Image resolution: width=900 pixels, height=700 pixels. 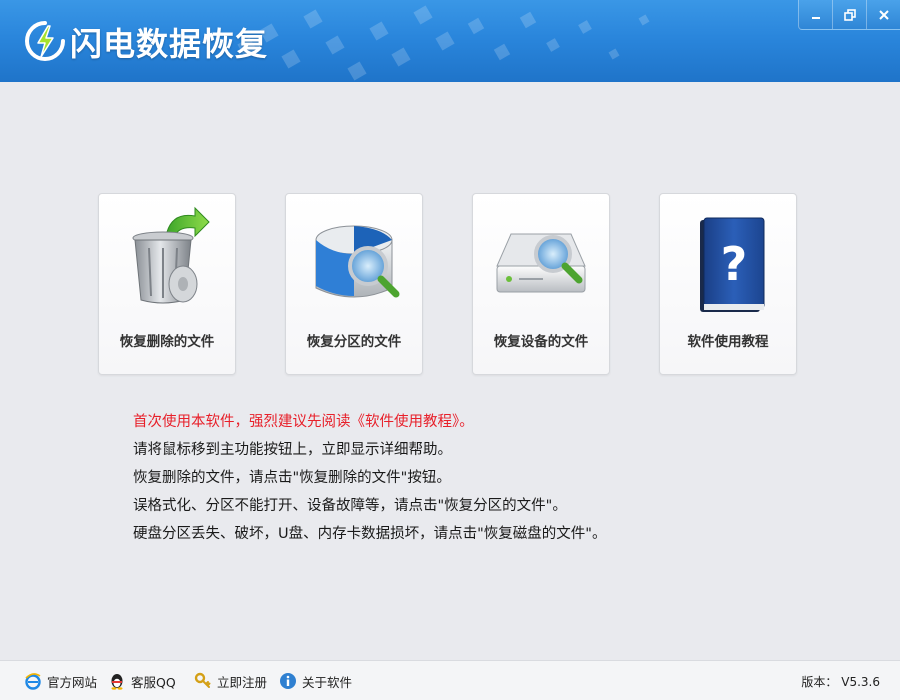 What do you see at coordinates (33, 681) in the screenshot?
I see `ie-browser-icon` at bounding box center [33, 681].